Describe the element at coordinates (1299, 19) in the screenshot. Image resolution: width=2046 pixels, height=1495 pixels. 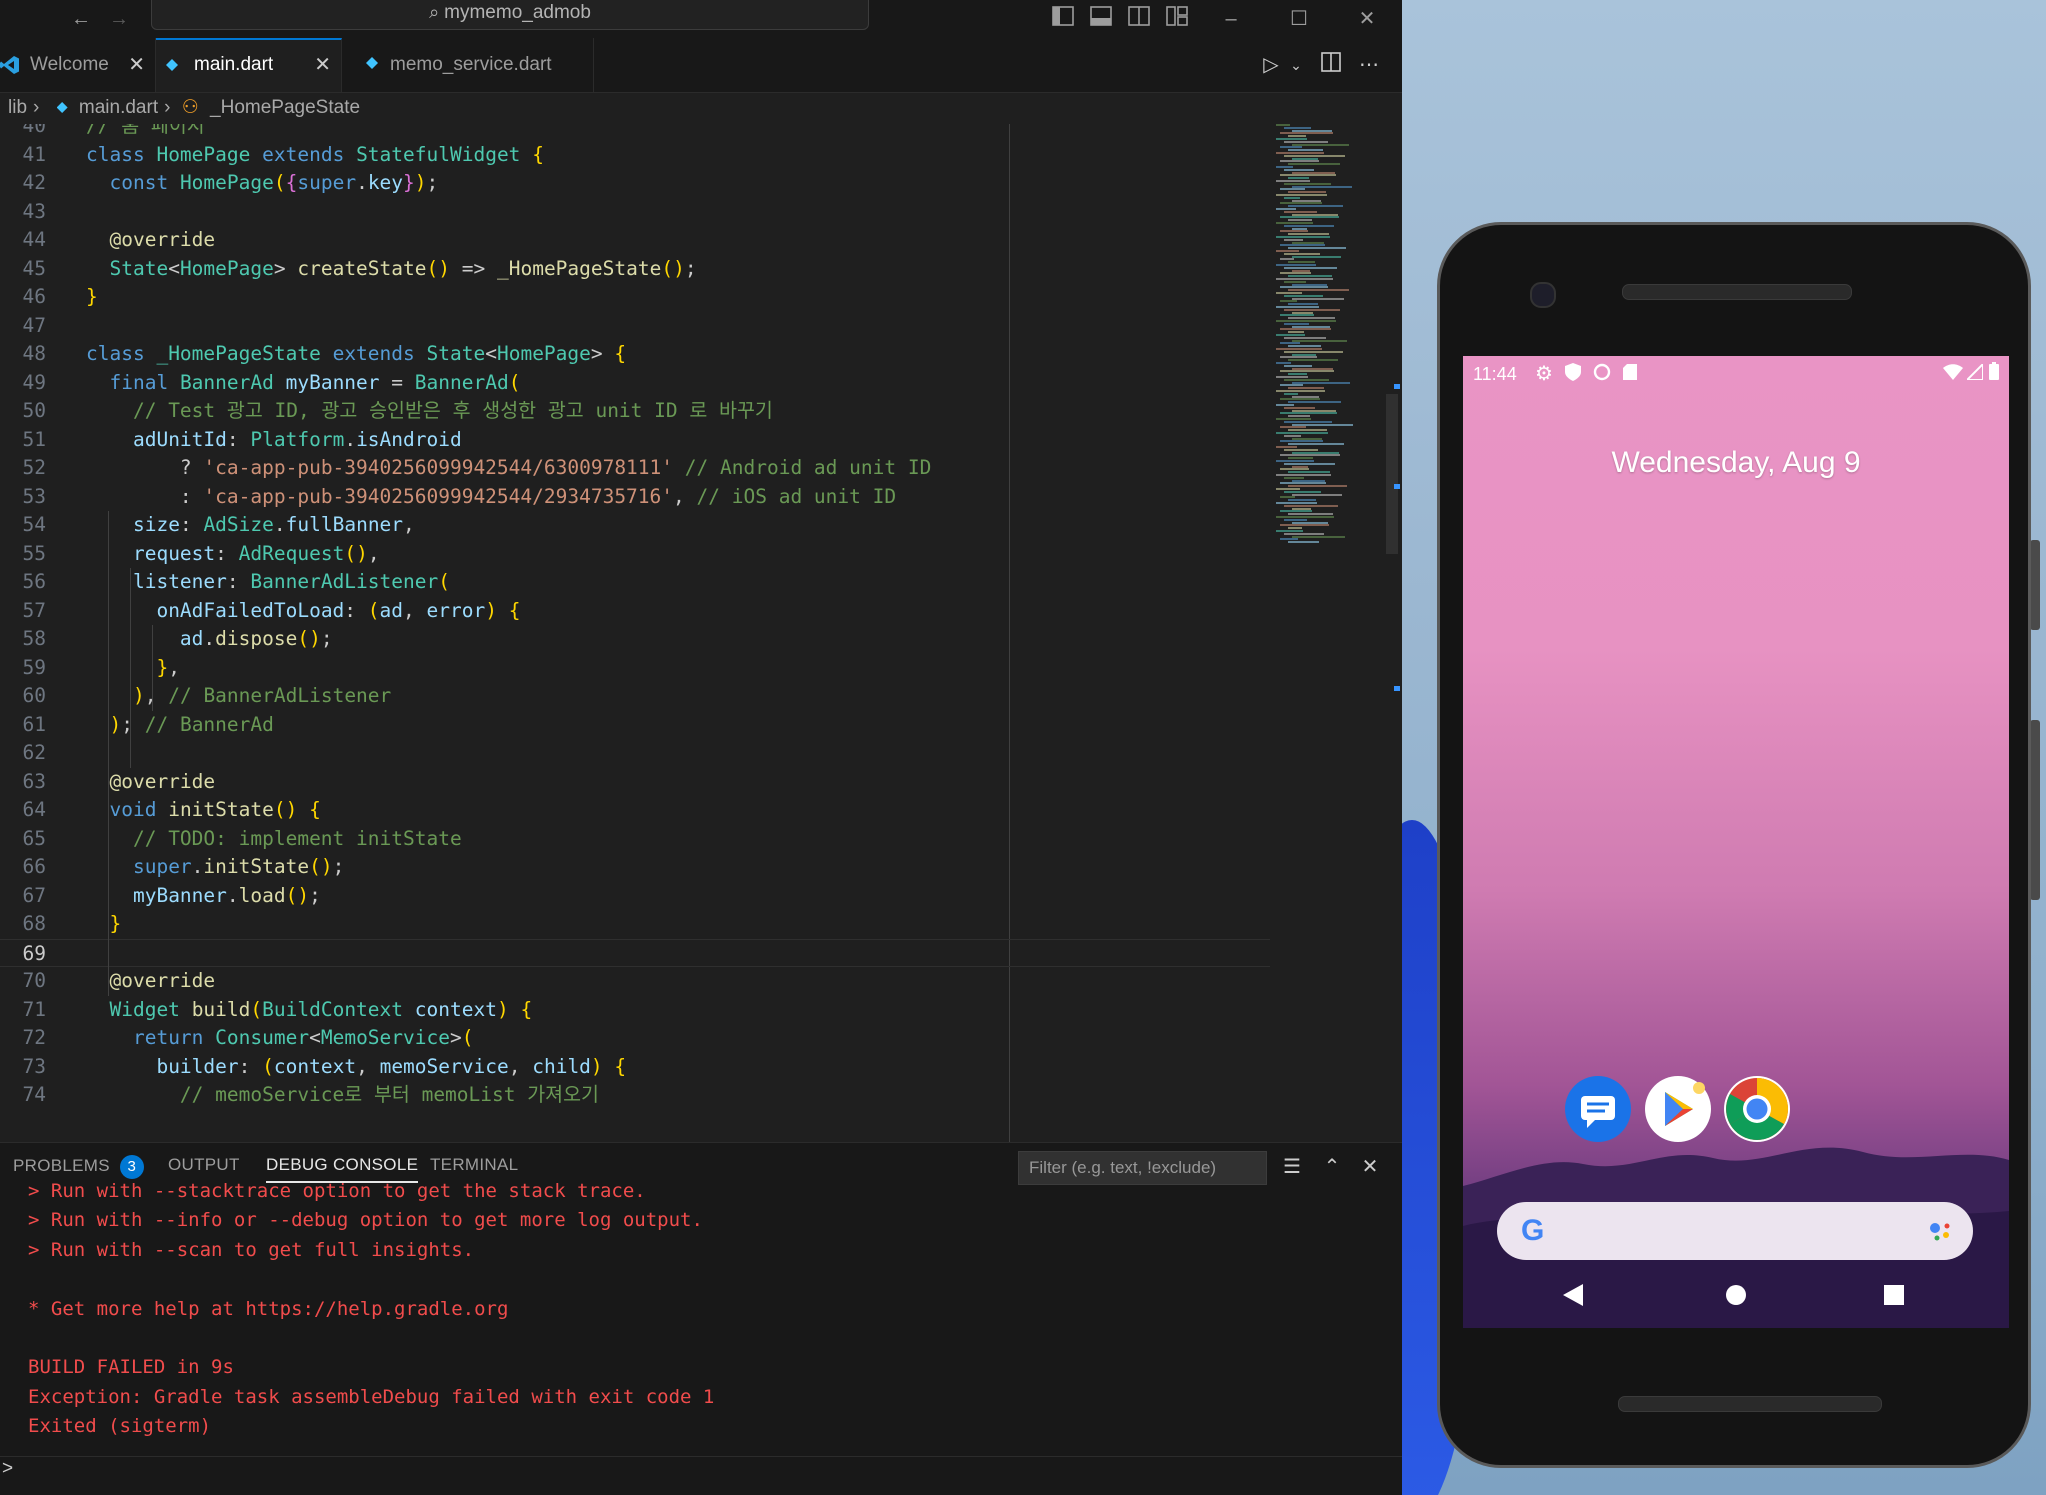
I see `maximize-icon: ☐` at that location.